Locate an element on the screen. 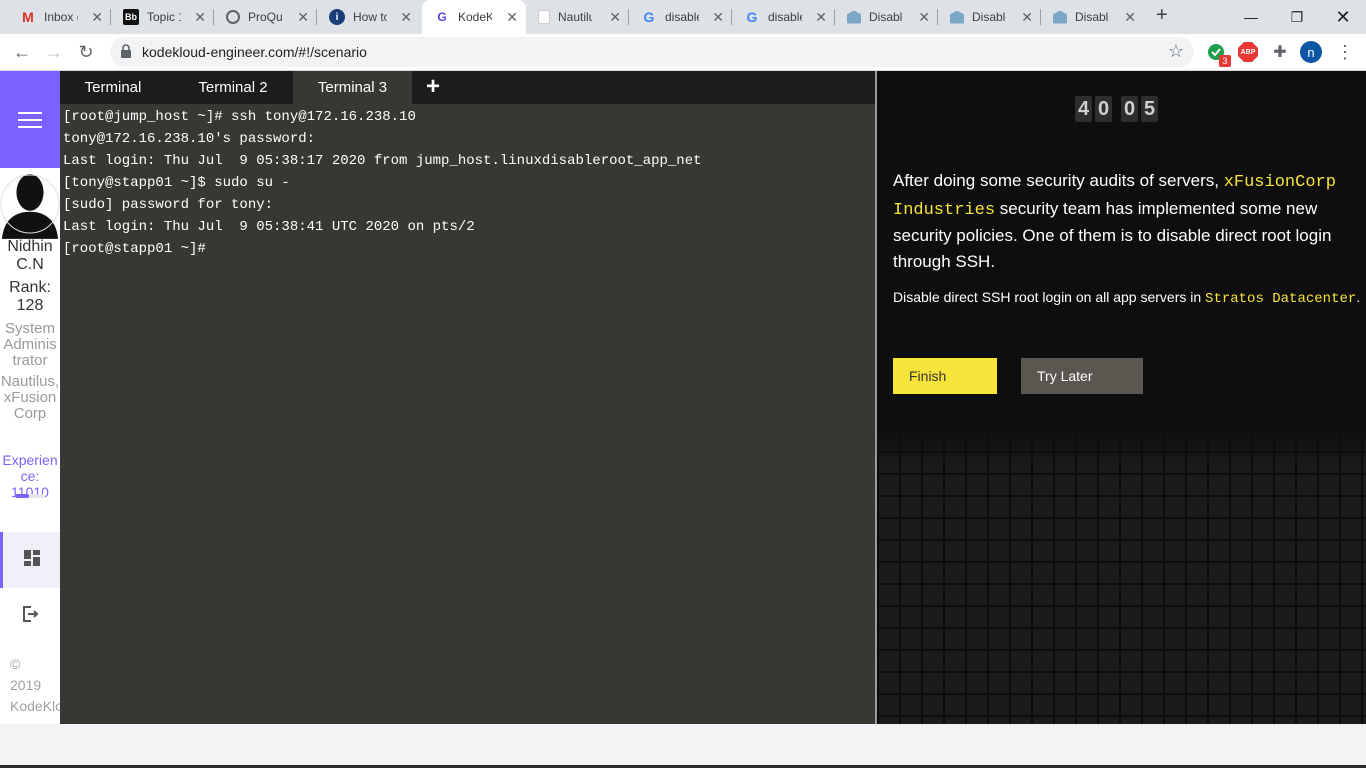  maximize-button: ❐ is located at coordinates (1297, 17).